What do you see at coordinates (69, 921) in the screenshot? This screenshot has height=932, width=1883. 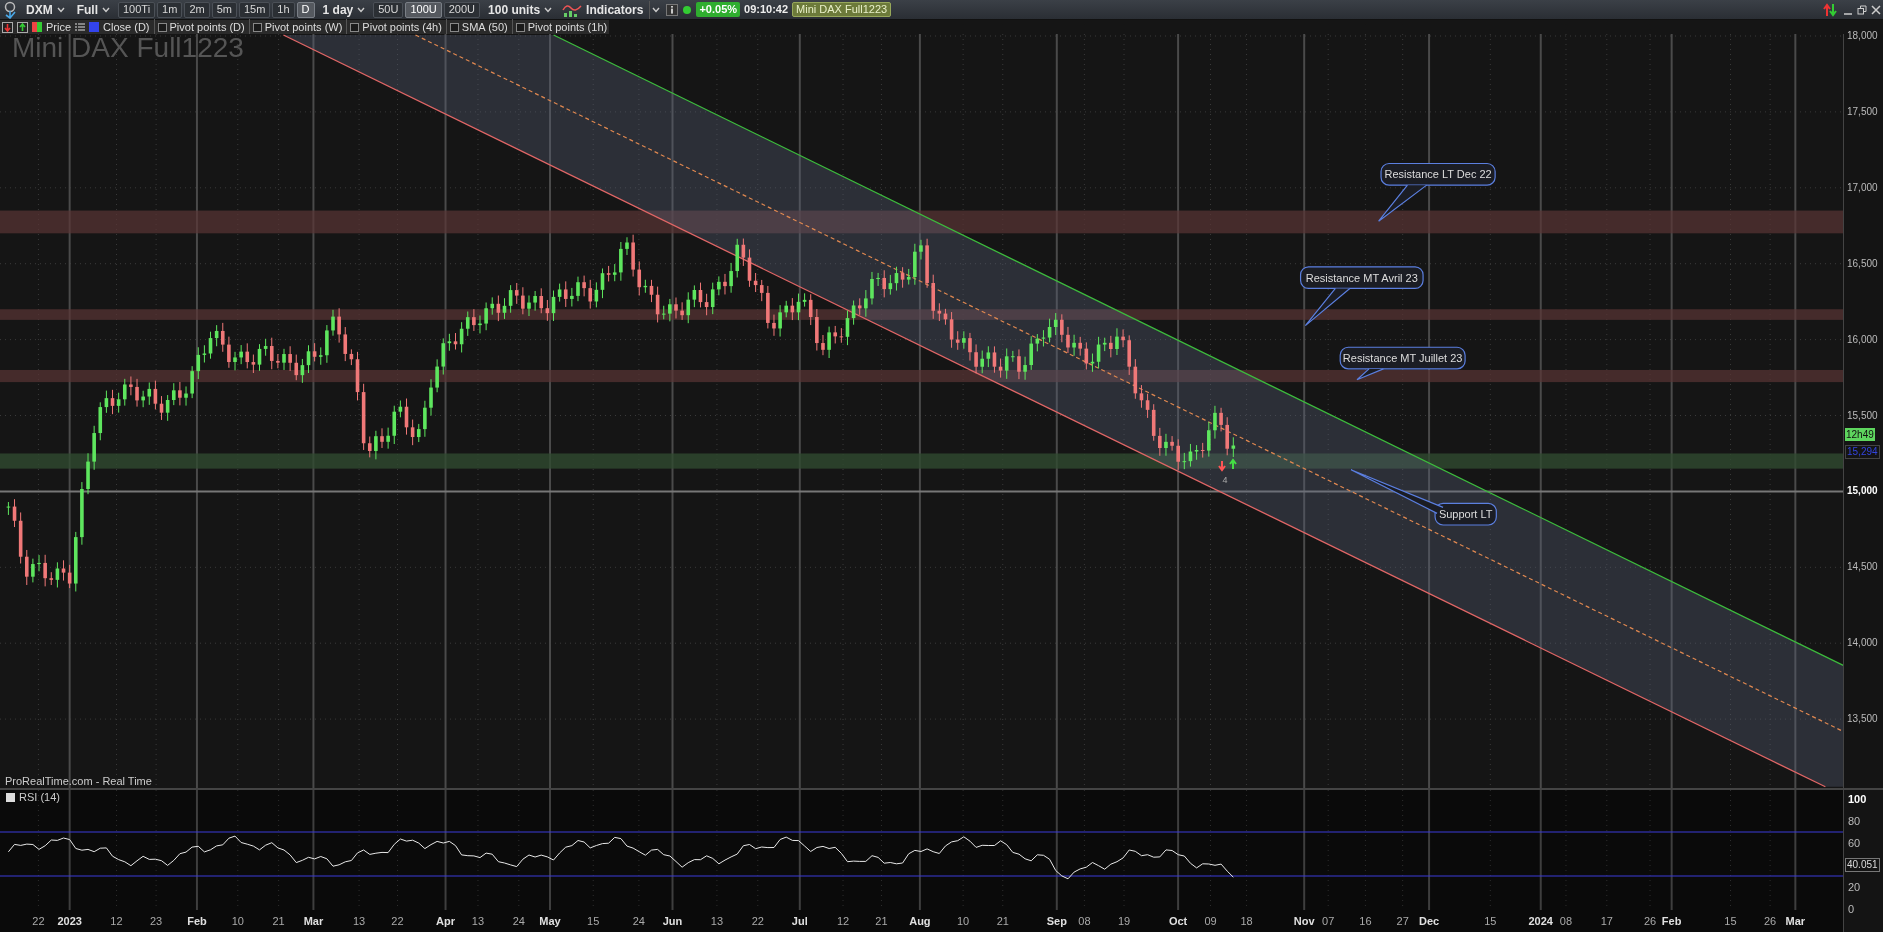 I see `date-tick-label: 2023` at bounding box center [69, 921].